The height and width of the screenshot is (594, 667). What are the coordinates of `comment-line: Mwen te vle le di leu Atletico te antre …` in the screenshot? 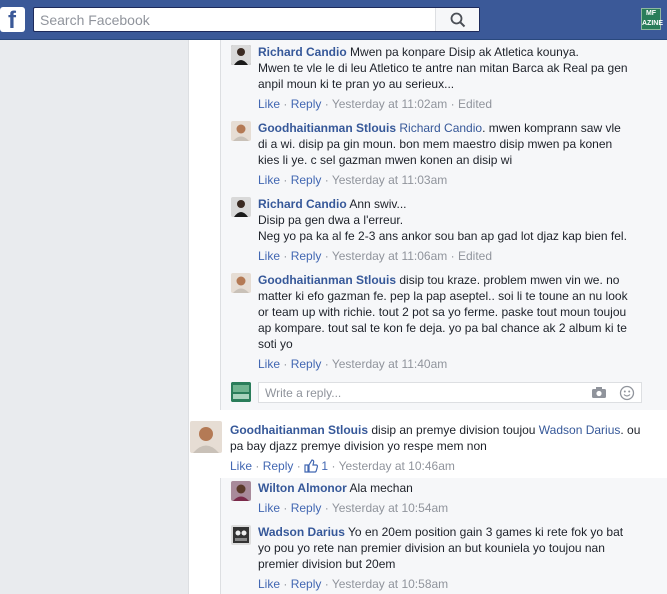 It's located at (443, 68).